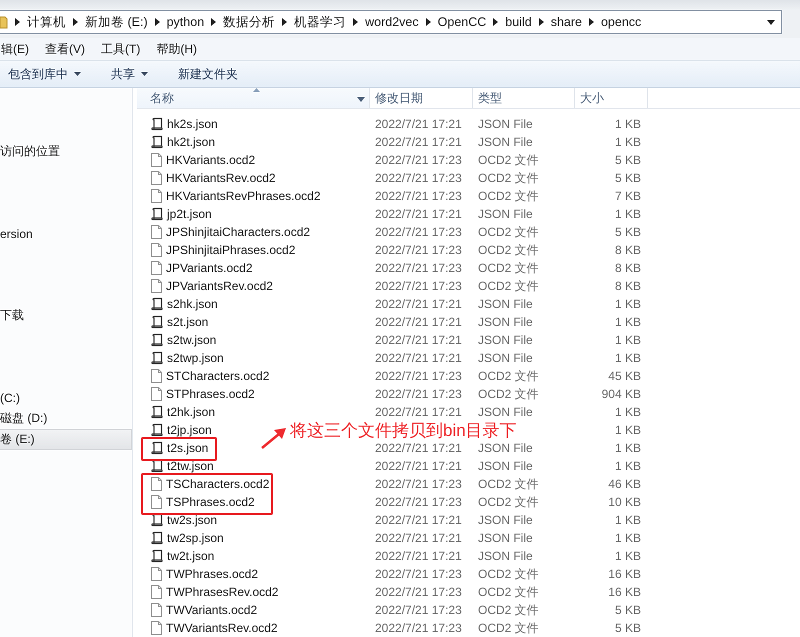 This screenshot has width=800, height=637. I want to click on breadcrumb-item: word2vec, so click(392, 22).